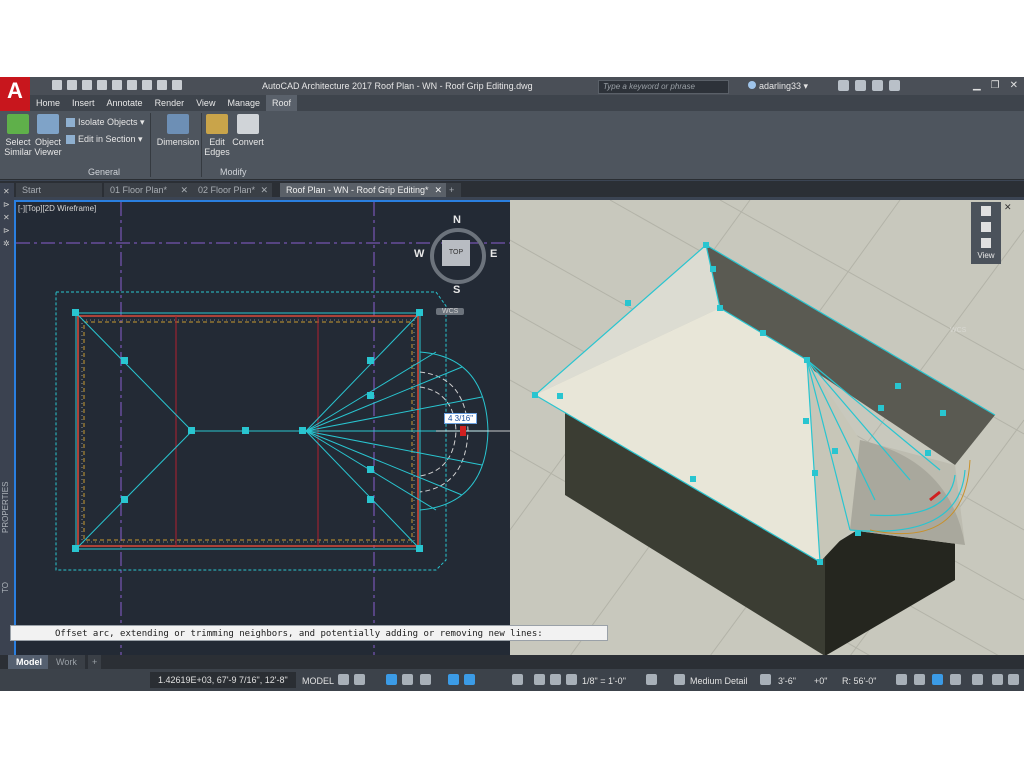 The width and height of the screenshot is (1024, 768). What do you see at coordinates (359, 679) in the screenshot?
I see `snap-icon` at bounding box center [359, 679].